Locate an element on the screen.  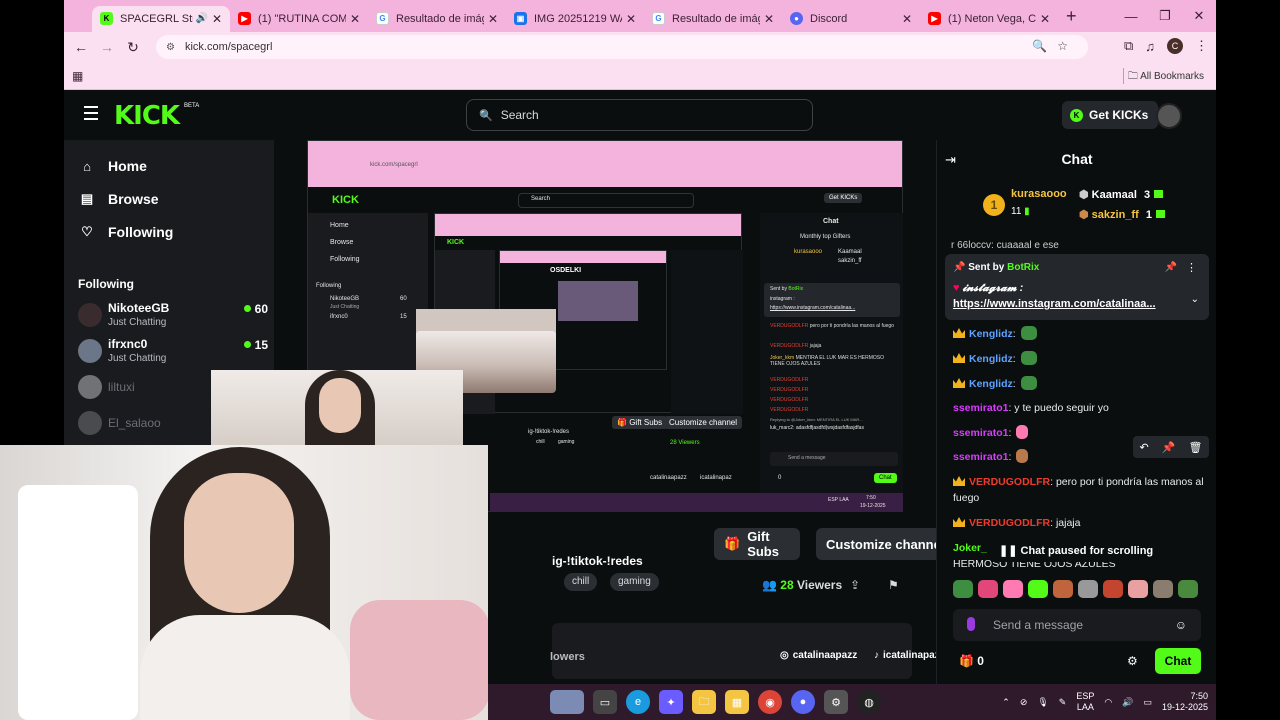
file-explorer-icon: 🗀 is located at coordinates (704, 702).